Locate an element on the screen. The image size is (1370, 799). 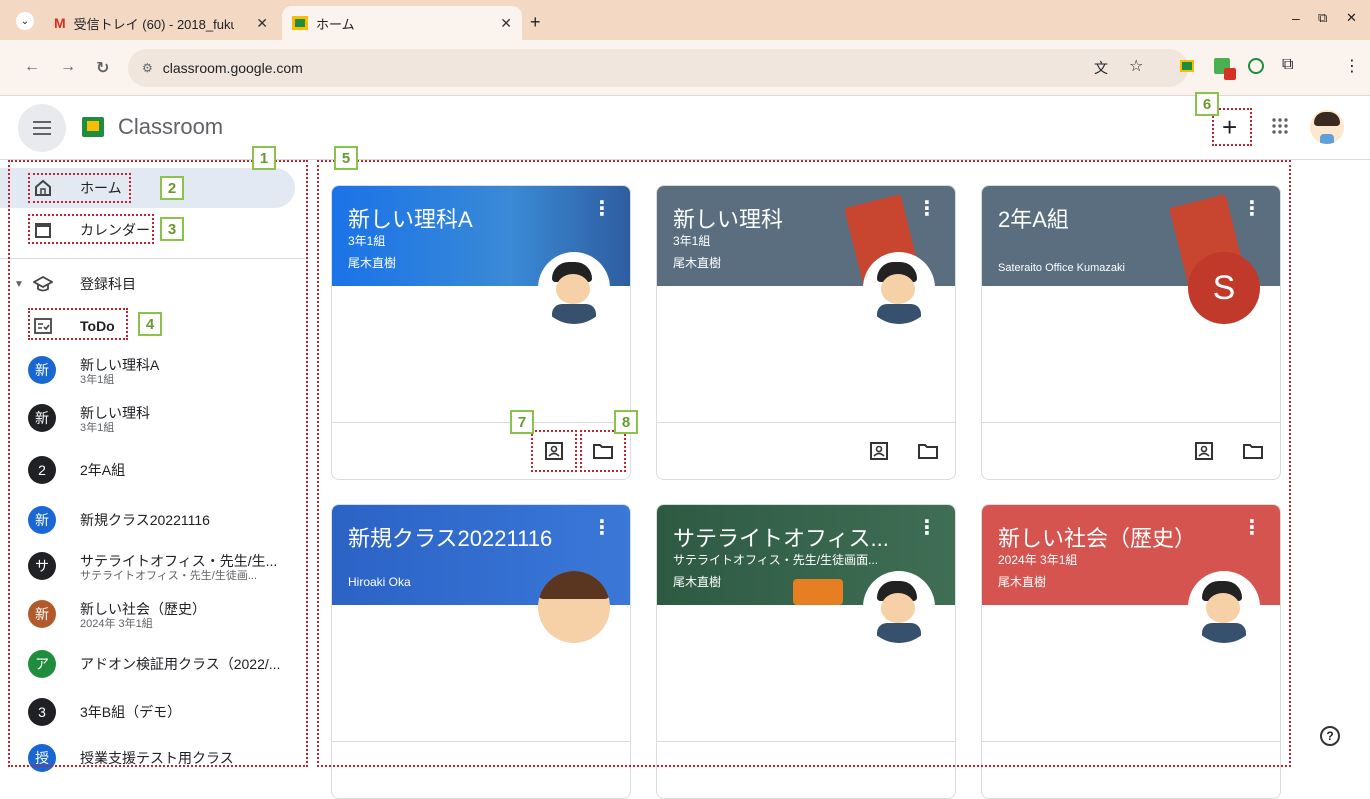
tab-gmail: M 受信トレイ (60) - 2018_fukuc ✕ is located at coordinates (161, 23).